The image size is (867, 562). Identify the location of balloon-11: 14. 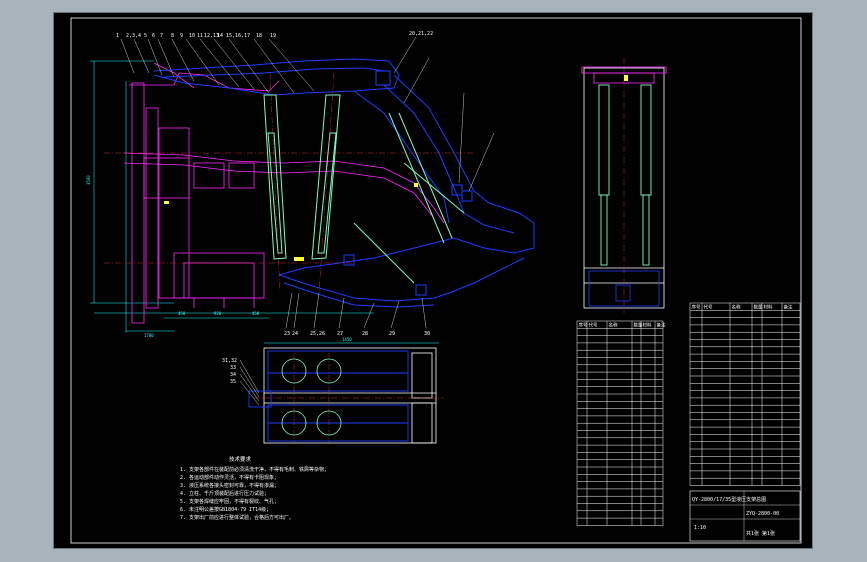
(220, 36).